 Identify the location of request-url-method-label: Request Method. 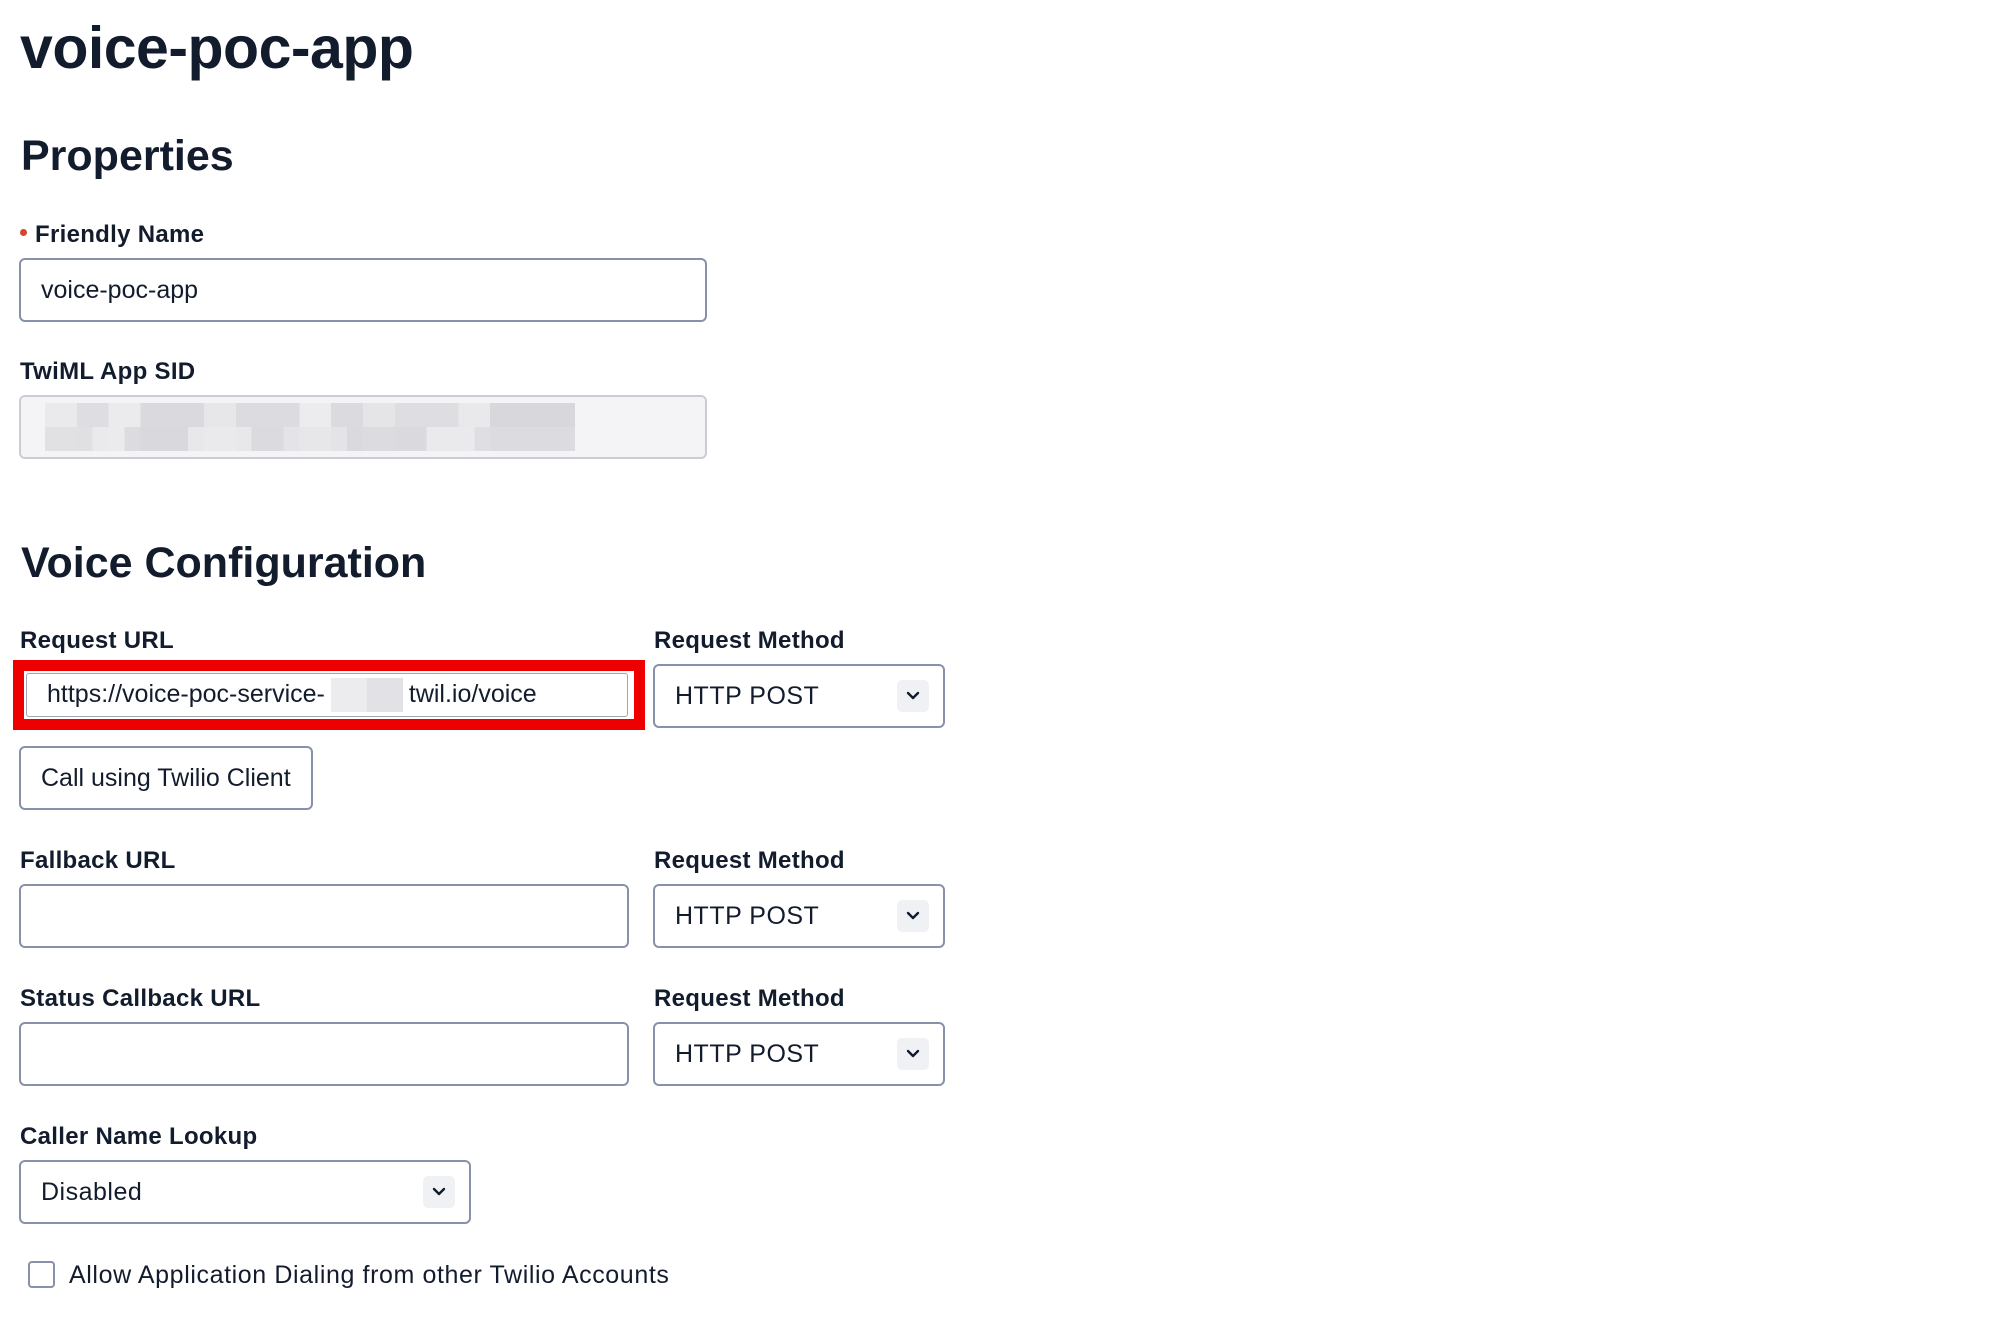
(749, 640).